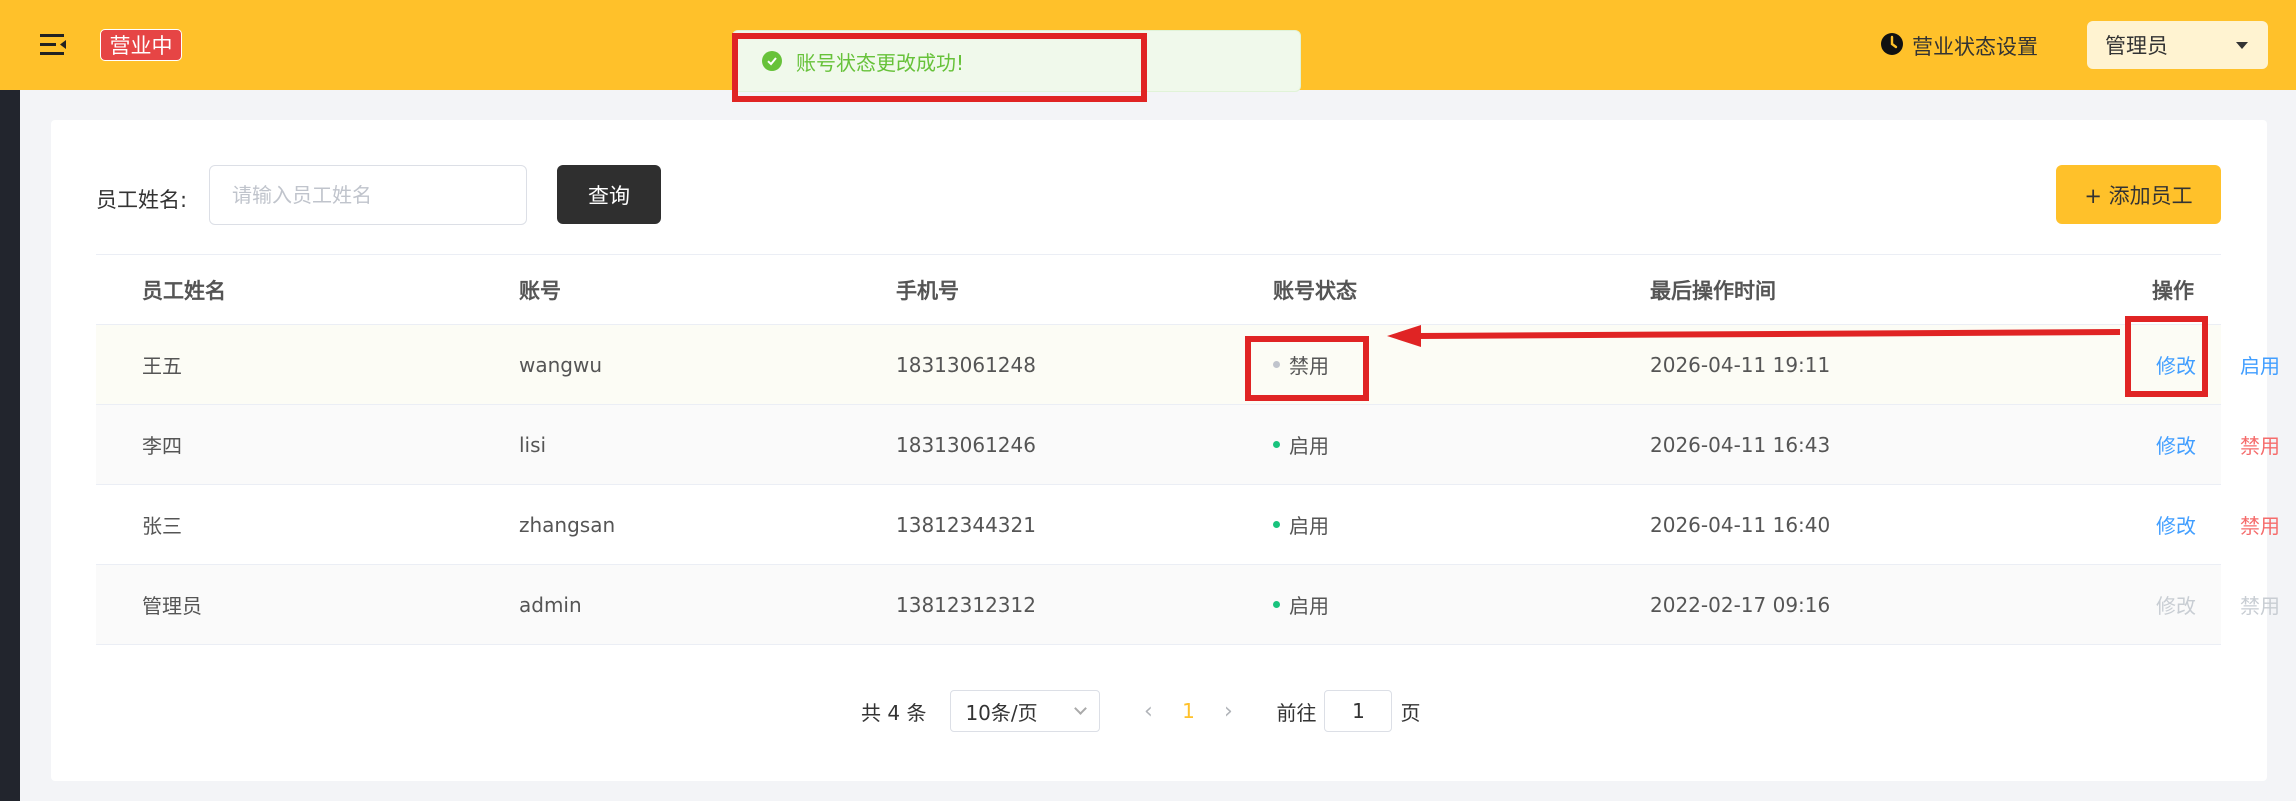 This screenshot has height=801, width=2296. I want to click on business-status-settings: 营业状态设置, so click(1959, 46).